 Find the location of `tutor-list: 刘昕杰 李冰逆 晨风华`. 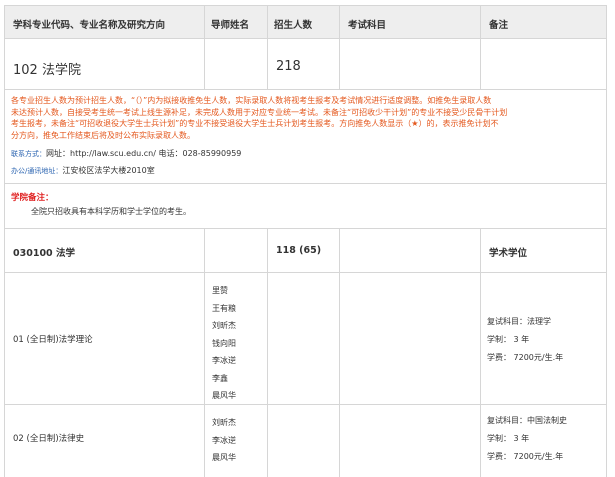

tutor-list: 刘昕杰 李冰逆 晨风华 is located at coordinates (224, 440).